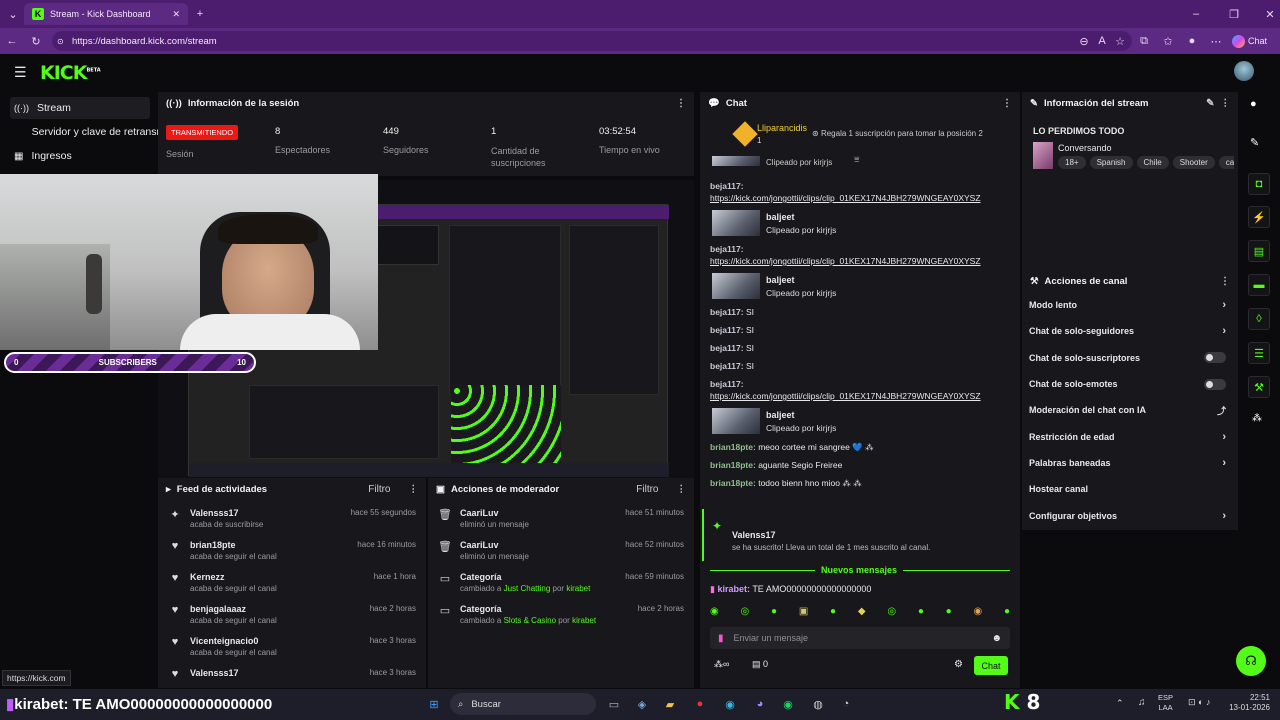 The image size is (1280, 720). Describe the element at coordinates (846, 704) in the screenshot. I see `app-icon: ◔` at that location.